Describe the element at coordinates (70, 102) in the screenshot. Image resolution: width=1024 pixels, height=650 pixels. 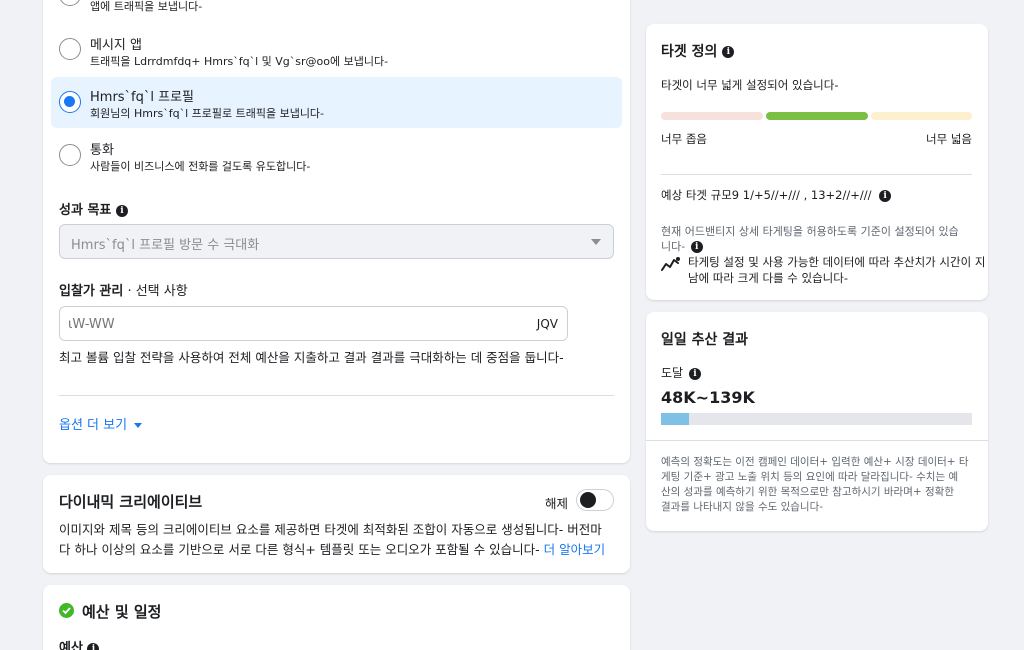
I see `radio-instagram-profile` at that location.